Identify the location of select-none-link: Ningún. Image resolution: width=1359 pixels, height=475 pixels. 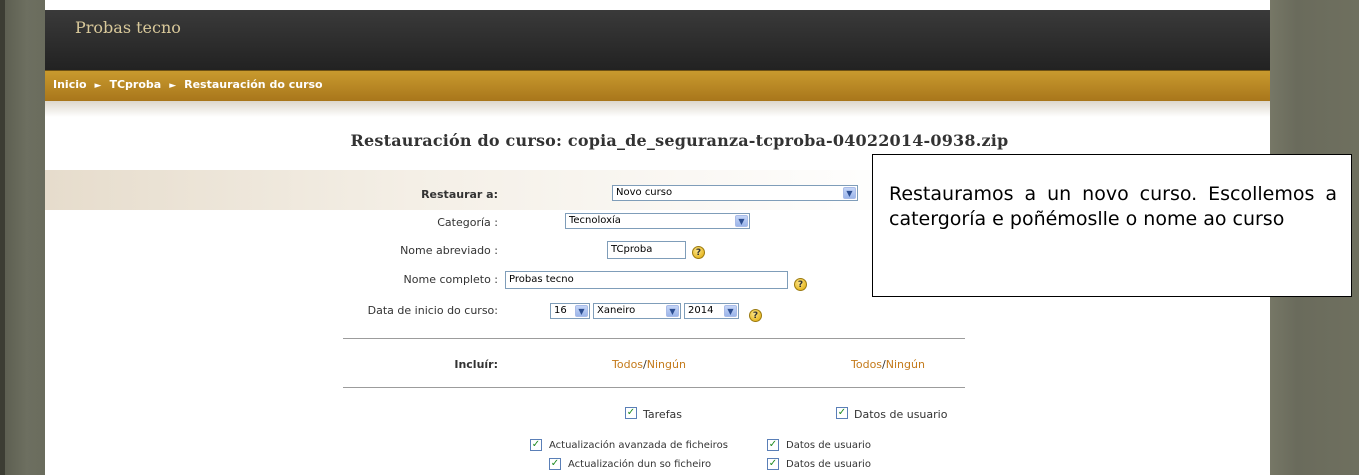
(666, 364).